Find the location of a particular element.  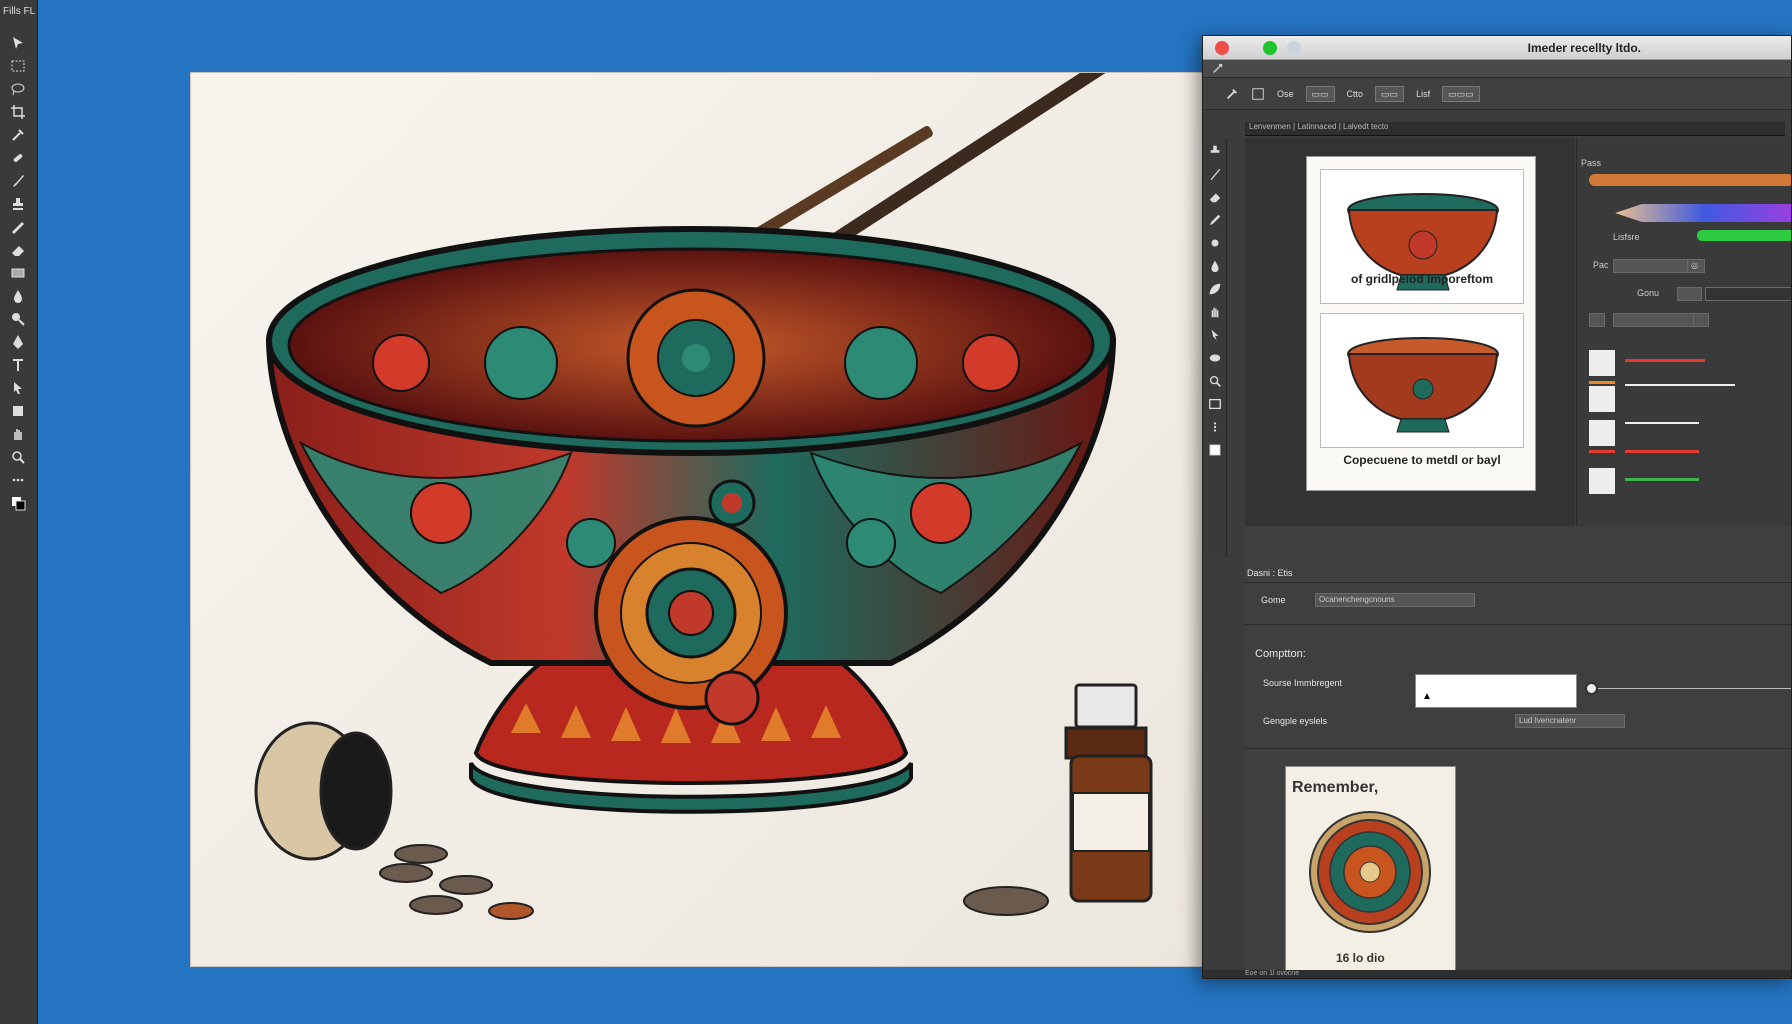

path-select-icon is located at coordinates (18, 387).